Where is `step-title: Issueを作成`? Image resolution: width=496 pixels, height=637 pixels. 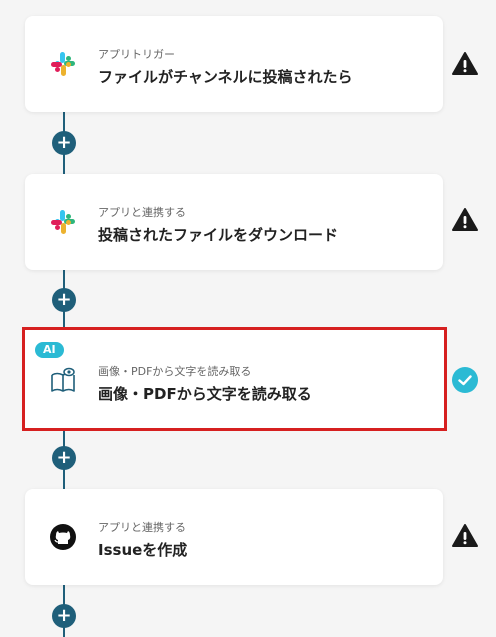 step-title: Issueを作成 is located at coordinates (143, 550).